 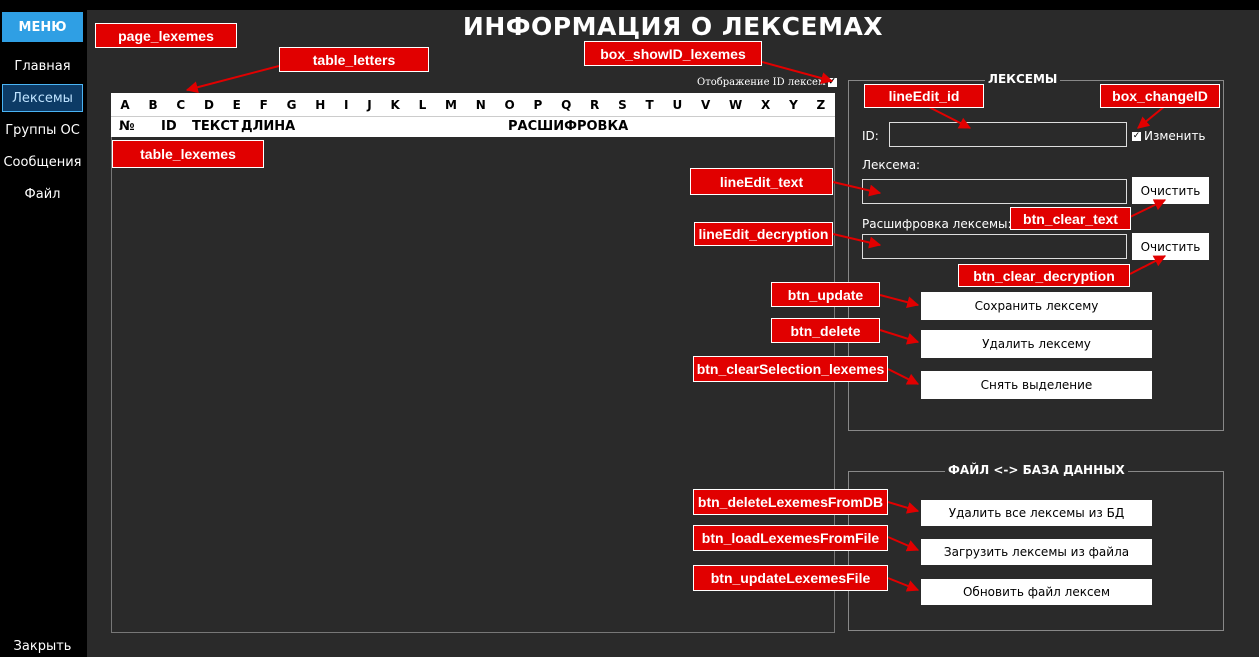 I want to click on annotation-lineedit-decryption: lineEdit_decryption, so click(x=763, y=234).